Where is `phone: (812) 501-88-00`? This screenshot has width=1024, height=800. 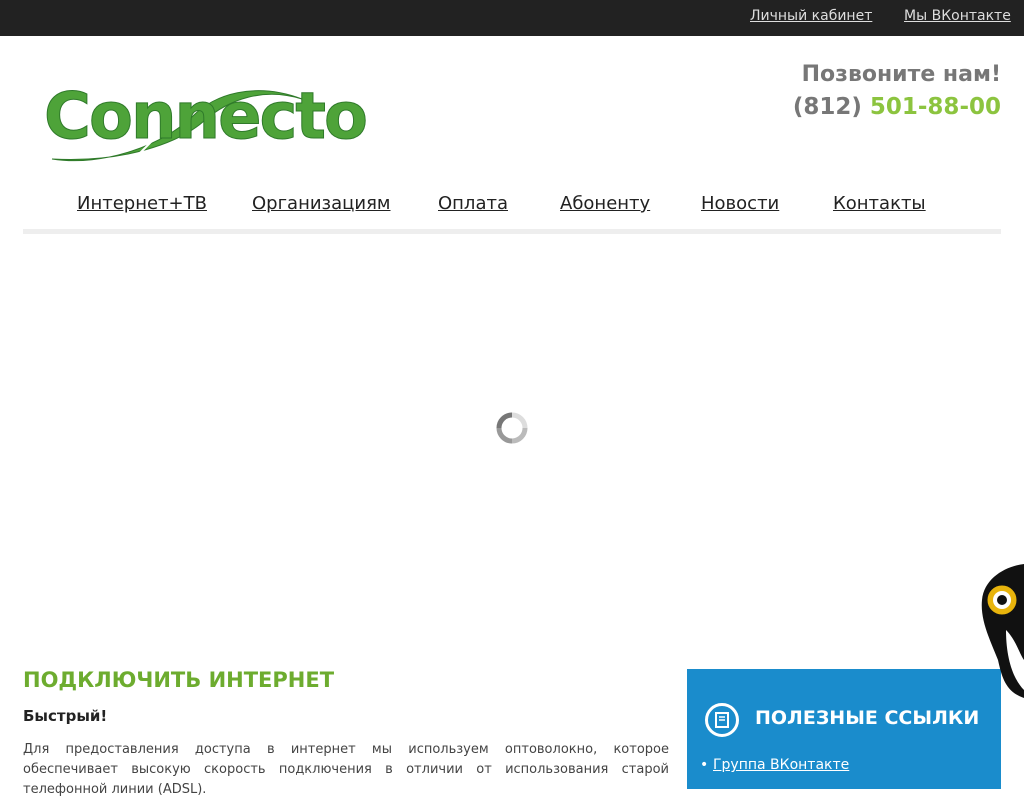
phone: (812) 501-88-00 is located at coordinates (897, 107).